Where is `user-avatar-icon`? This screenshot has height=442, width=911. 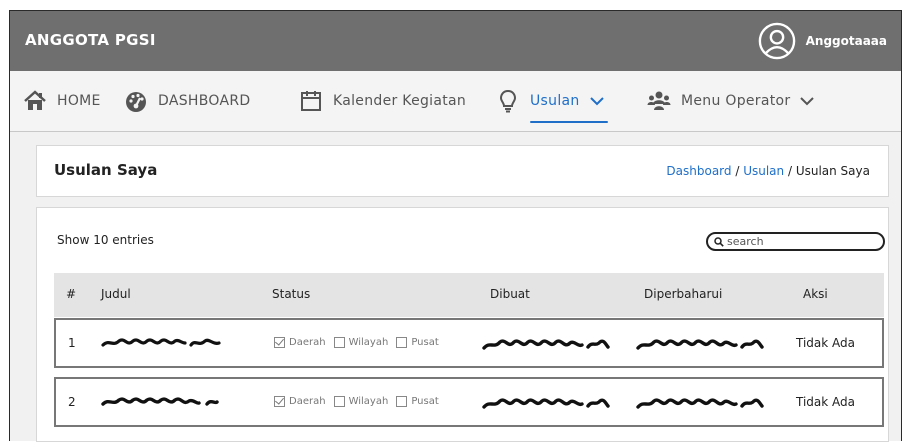
user-avatar-icon is located at coordinates (776, 41).